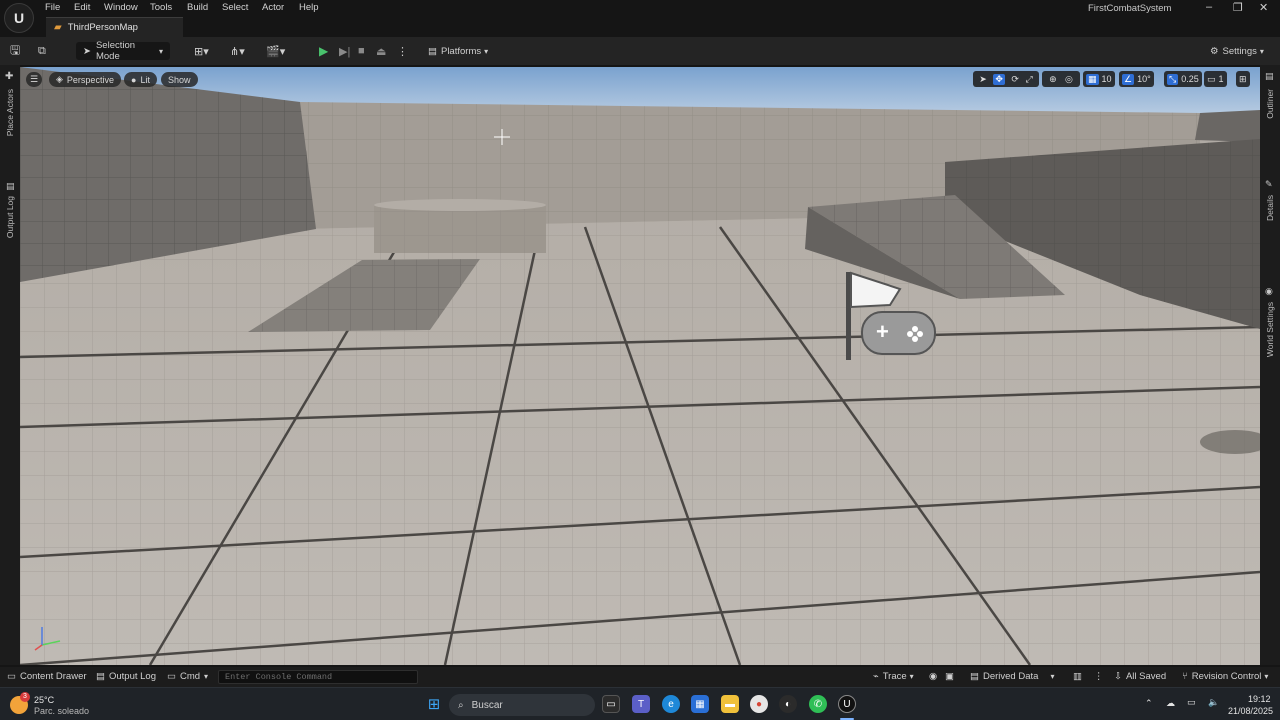 The image size is (1280, 720). Describe the element at coordinates (1270, 208) in the screenshot. I see `tab-details: Details` at that location.